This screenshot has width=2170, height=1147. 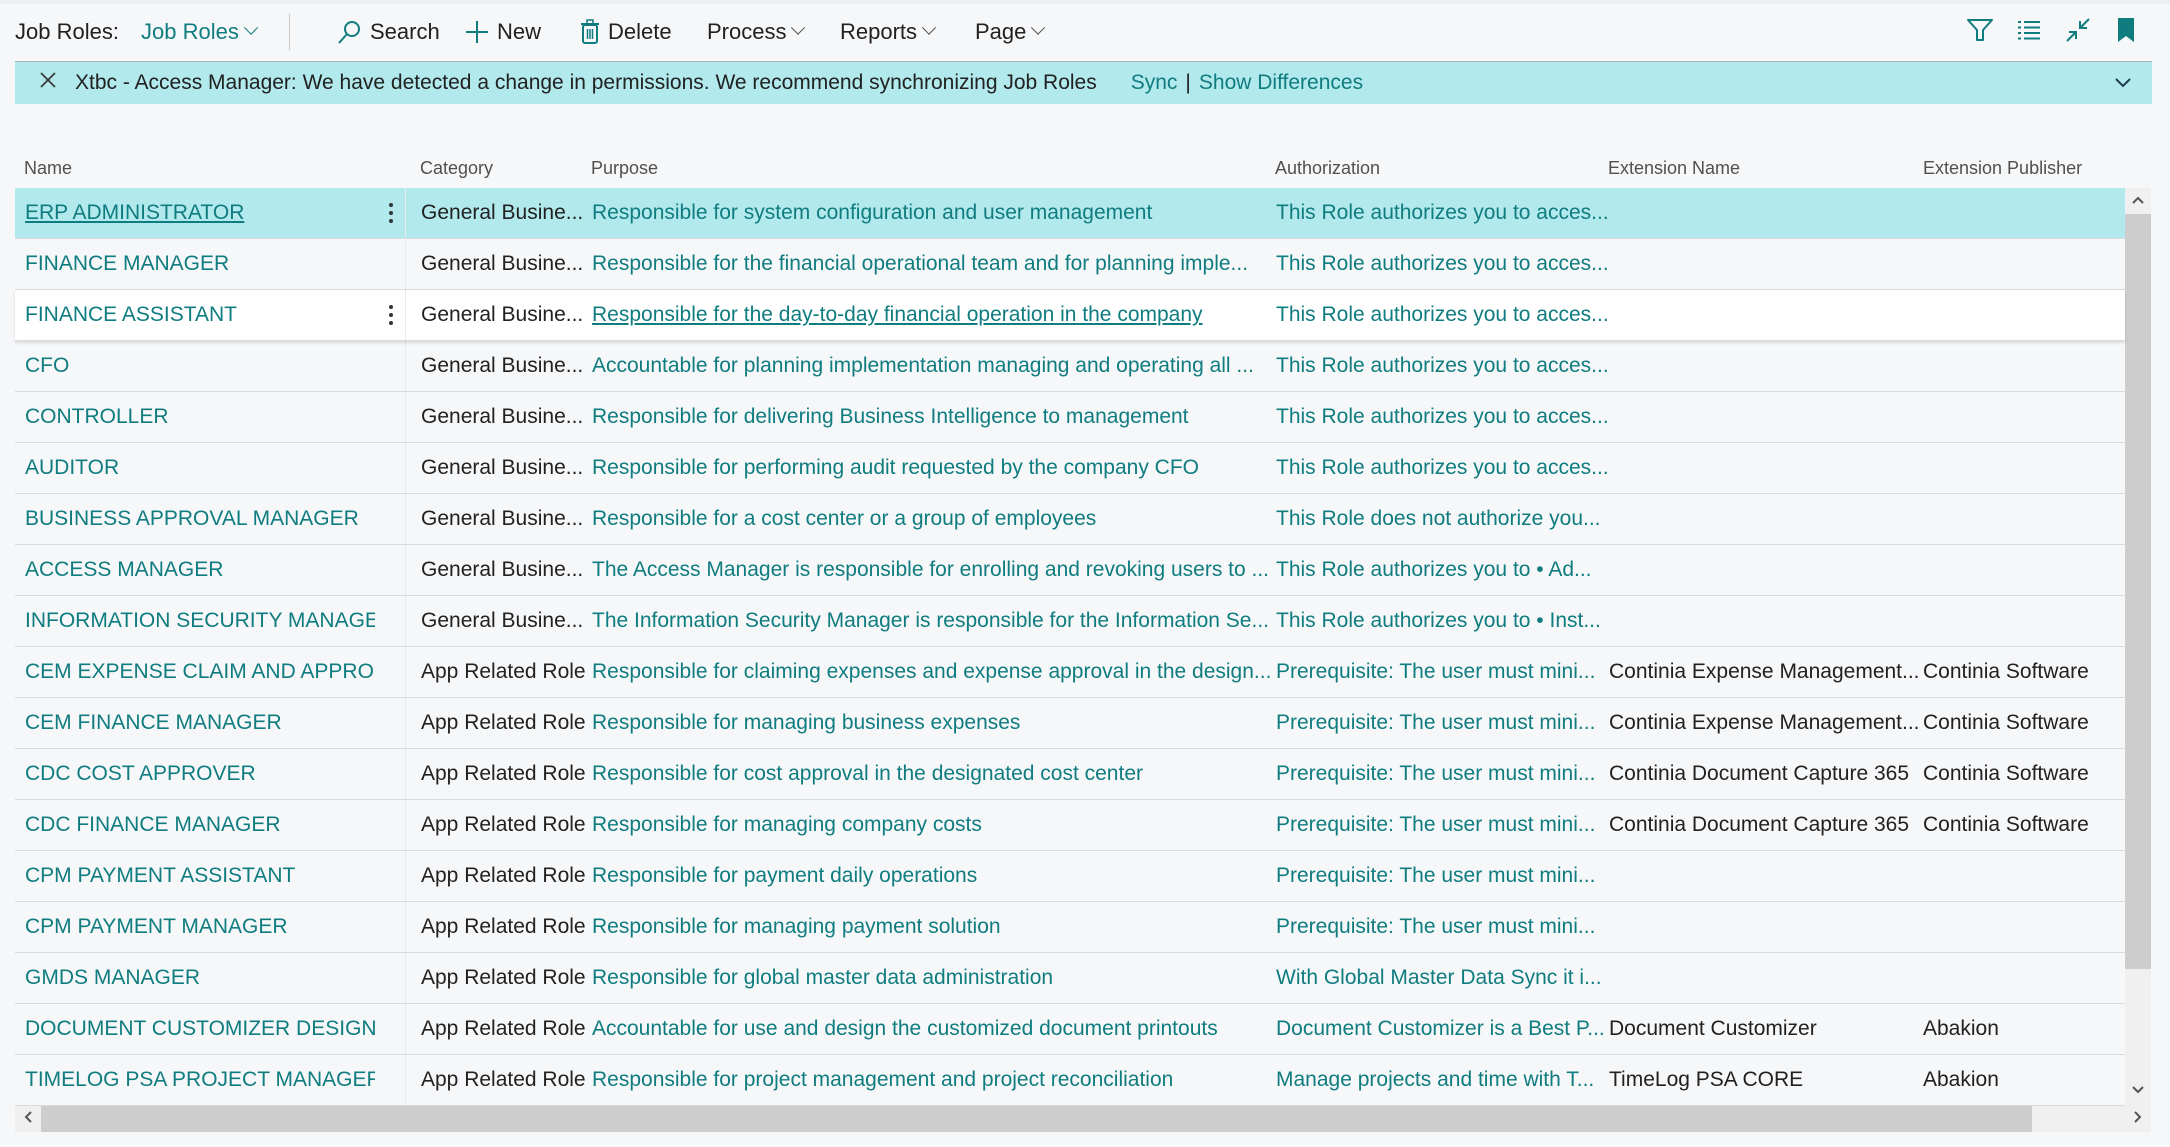 I want to click on role-name-link: BUSINESS APPROVAL MANAGER, so click(x=200, y=519).